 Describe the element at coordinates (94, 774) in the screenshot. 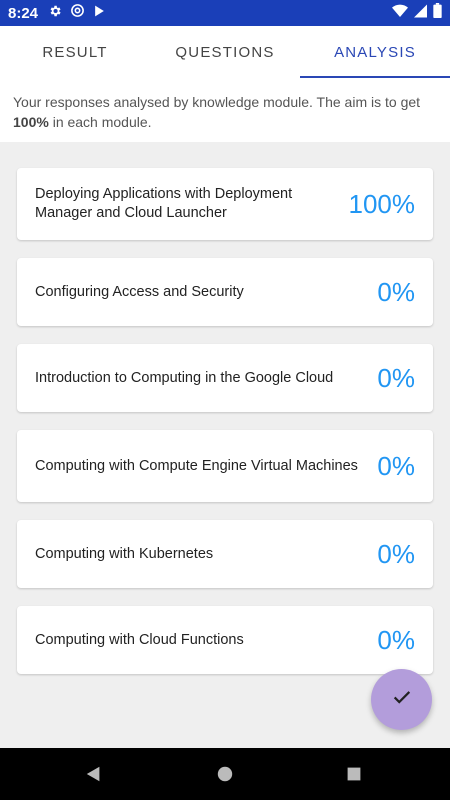

I see `back-icon` at that location.